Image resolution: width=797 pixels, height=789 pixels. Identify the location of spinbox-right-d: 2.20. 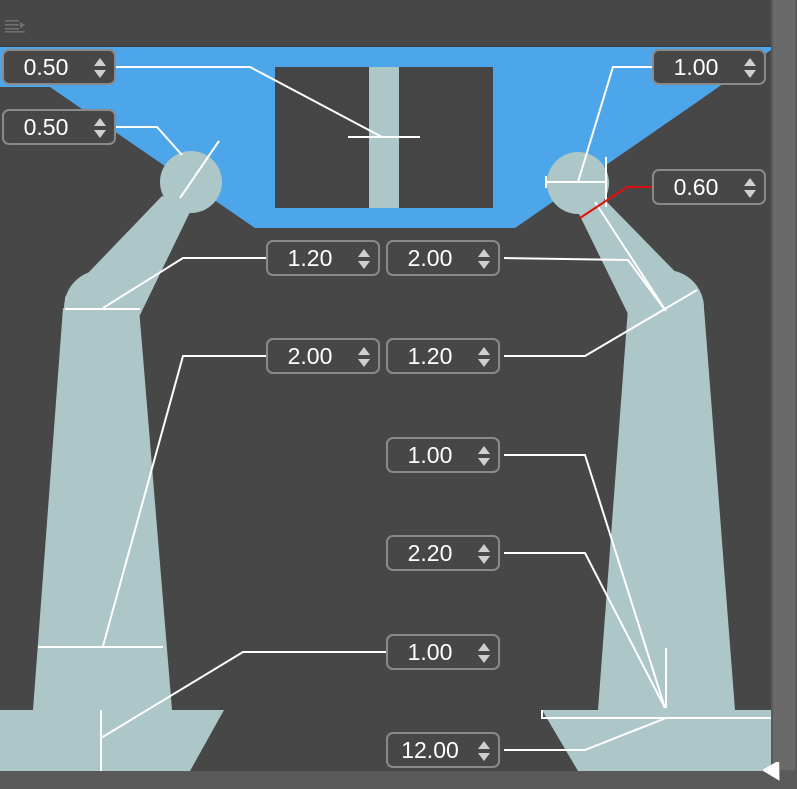
(443, 553).